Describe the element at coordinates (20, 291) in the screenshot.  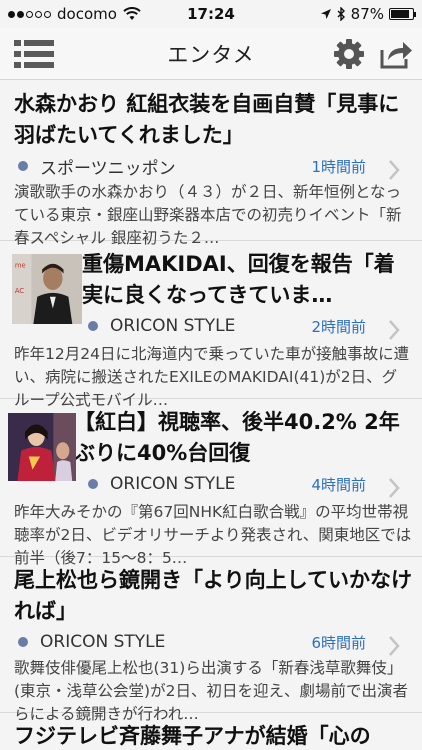
I see `svg-text: AC` at that location.